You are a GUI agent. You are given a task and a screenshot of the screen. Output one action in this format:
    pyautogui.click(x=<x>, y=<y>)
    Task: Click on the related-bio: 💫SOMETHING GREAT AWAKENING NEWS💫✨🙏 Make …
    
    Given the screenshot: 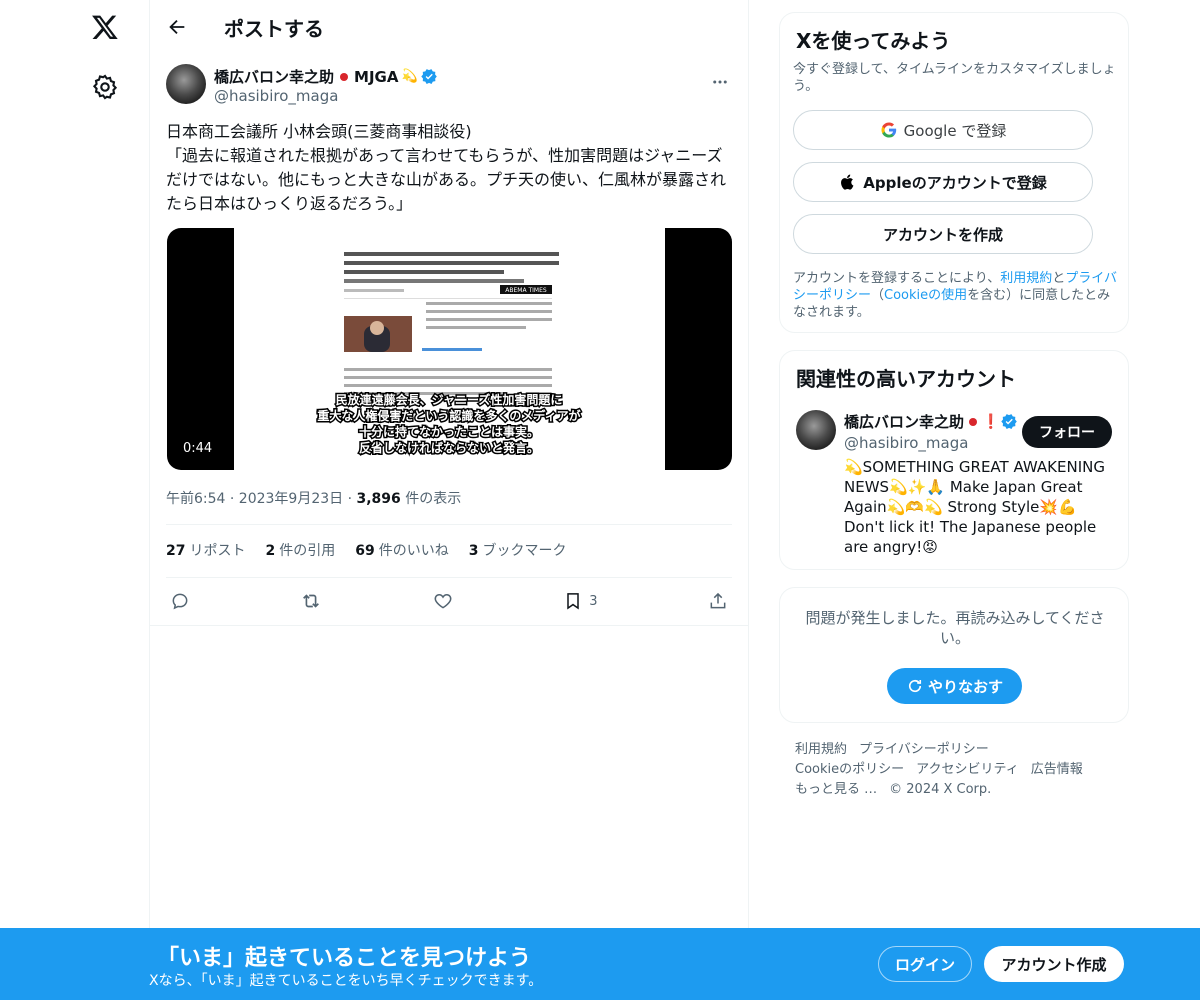 What is the action you would take?
    pyautogui.click(x=974, y=507)
    